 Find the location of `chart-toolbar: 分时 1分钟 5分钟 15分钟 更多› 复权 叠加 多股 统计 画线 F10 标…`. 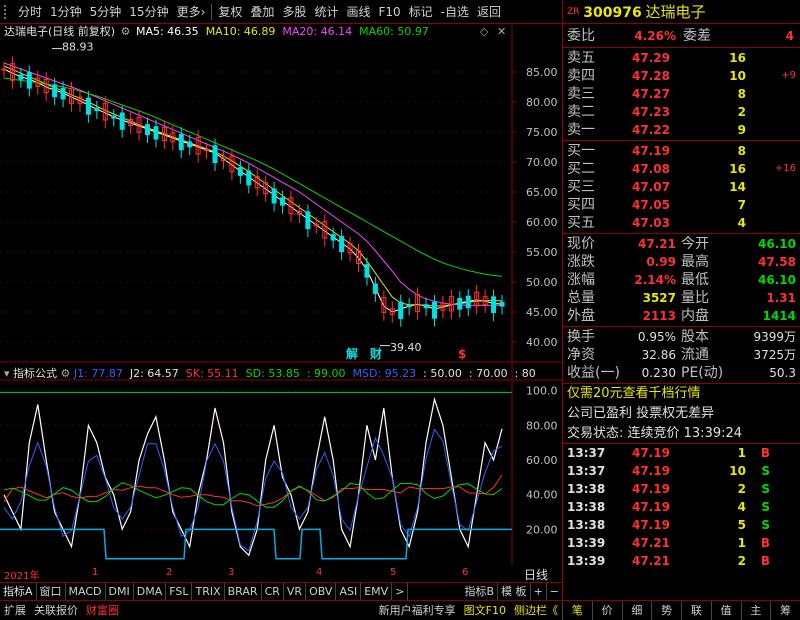

chart-toolbar: 分时 1分钟 5分钟 15分钟 更多› 复权 叠加 多股 统计 画线 F10 标… is located at coordinates (281, 12).